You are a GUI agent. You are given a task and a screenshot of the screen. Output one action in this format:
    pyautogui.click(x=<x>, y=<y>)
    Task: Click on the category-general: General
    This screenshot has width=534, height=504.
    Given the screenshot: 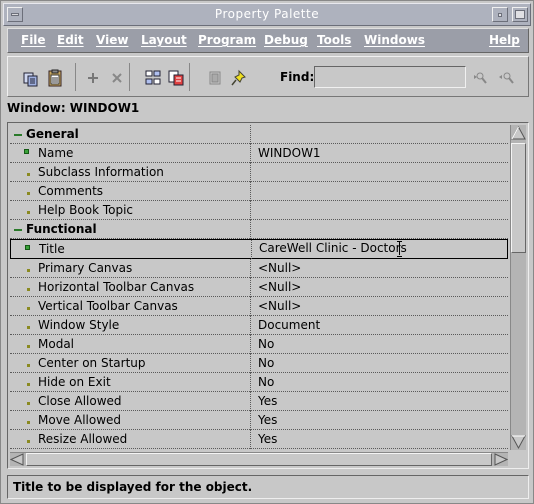 What is the action you would take?
    pyautogui.click(x=259, y=134)
    